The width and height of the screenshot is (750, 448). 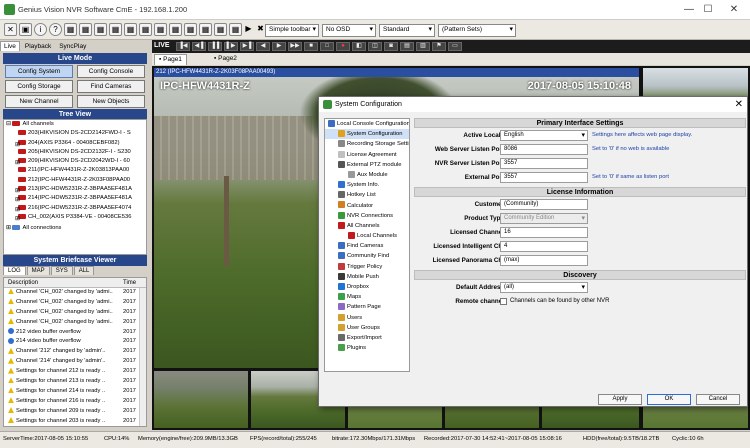 What do you see at coordinates (503, 301) in the screenshot?
I see `remote-channel-checkbox` at bounding box center [503, 301].